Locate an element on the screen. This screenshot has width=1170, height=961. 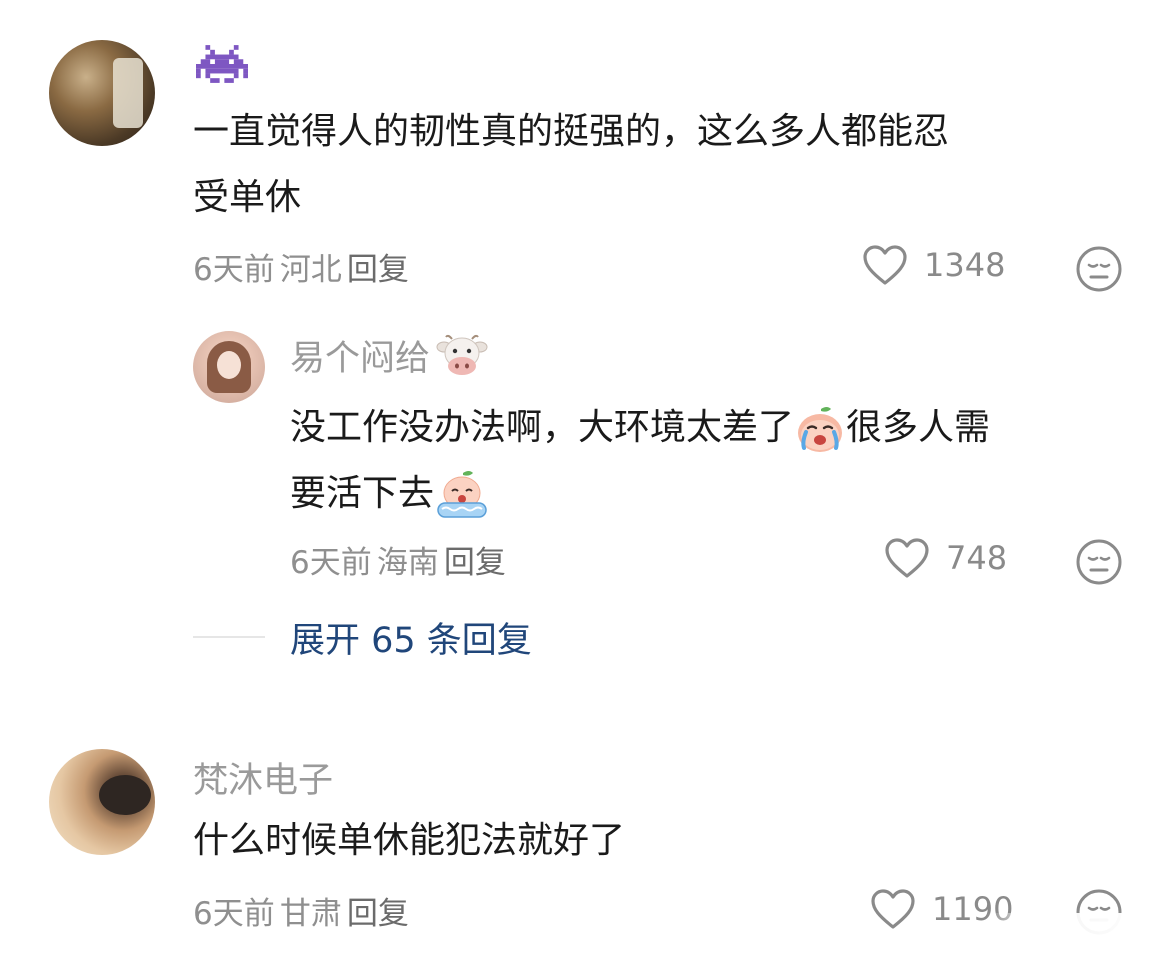
location: 海南 is located at coordinates (407, 563).